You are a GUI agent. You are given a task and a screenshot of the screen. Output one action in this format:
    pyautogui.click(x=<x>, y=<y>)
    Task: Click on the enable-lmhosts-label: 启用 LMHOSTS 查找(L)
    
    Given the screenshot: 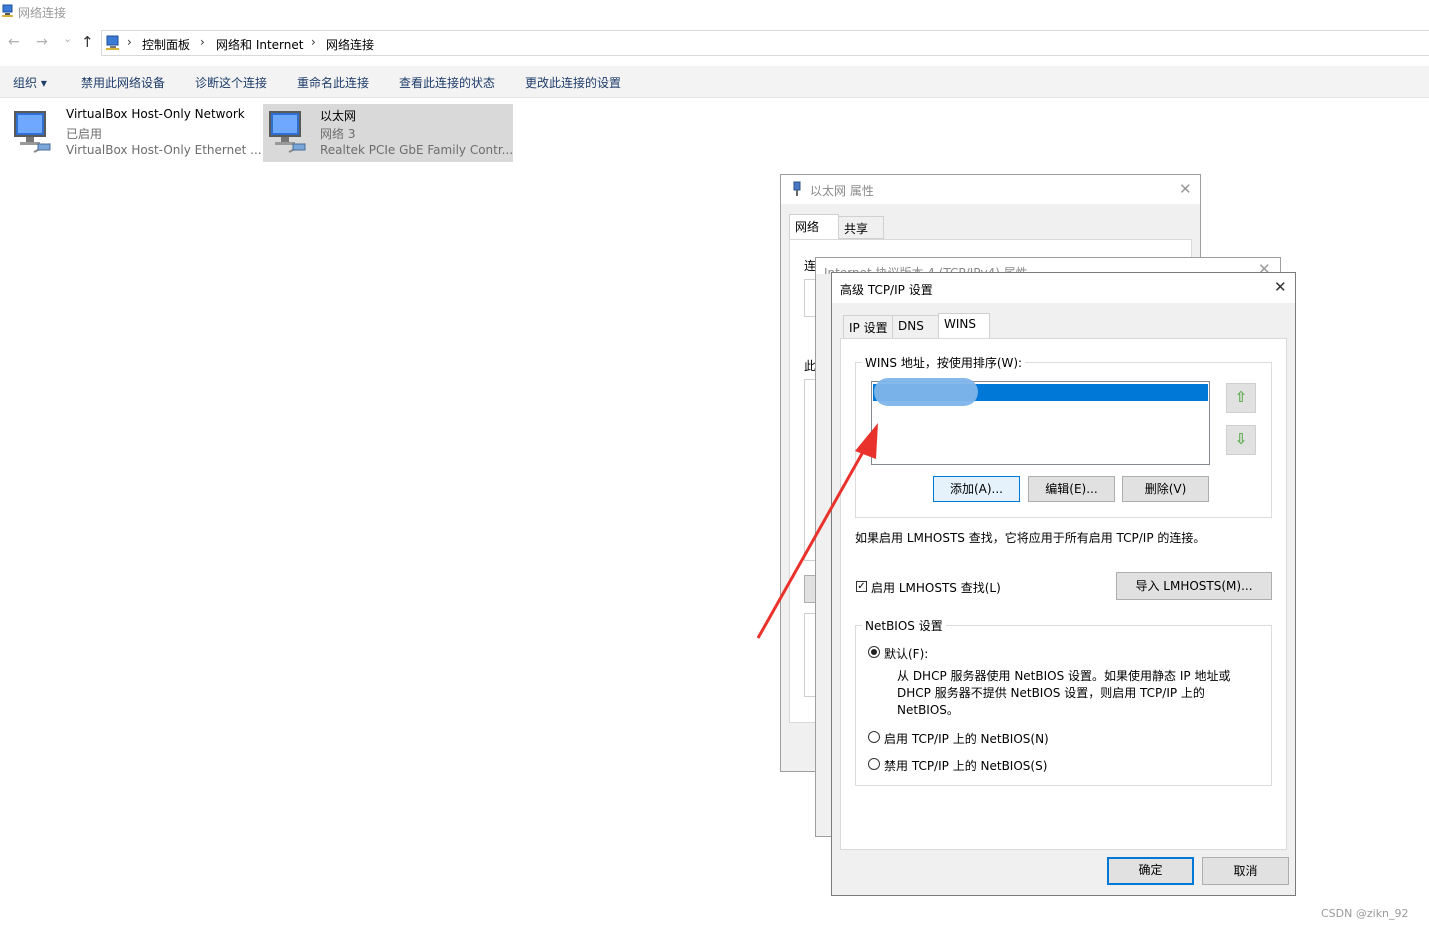 What is the action you would take?
    pyautogui.click(x=936, y=587)
    